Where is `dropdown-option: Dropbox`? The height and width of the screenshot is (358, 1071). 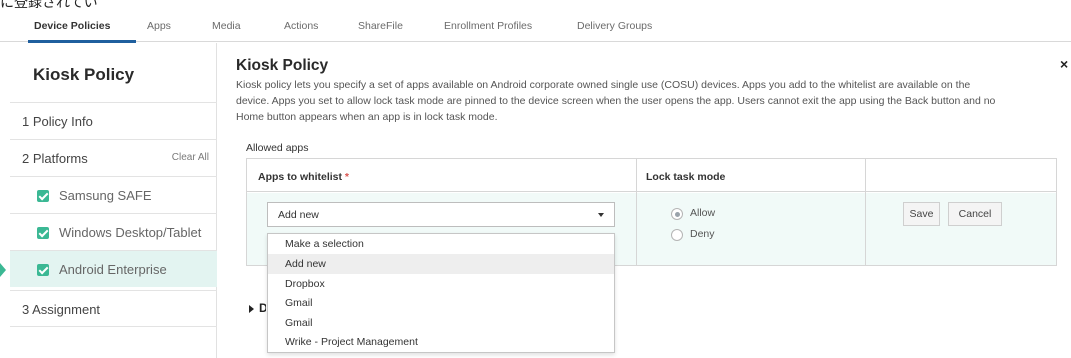
dropdown-option: Dropbox is located at coordinates (441, 284).